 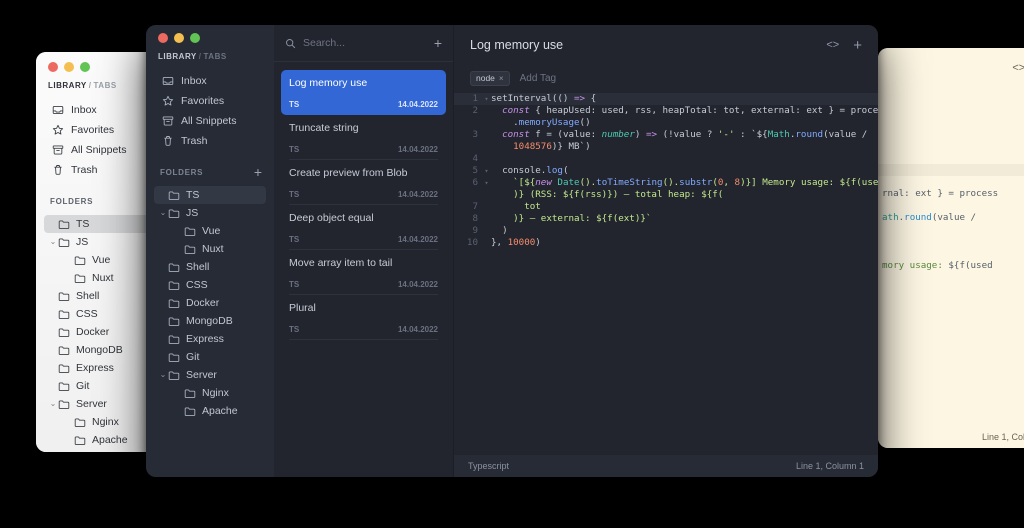 What do you see at coordinates (110, 440) in the screenshot?
I see `folder-label: Apache` at bounding box center [110, 440].